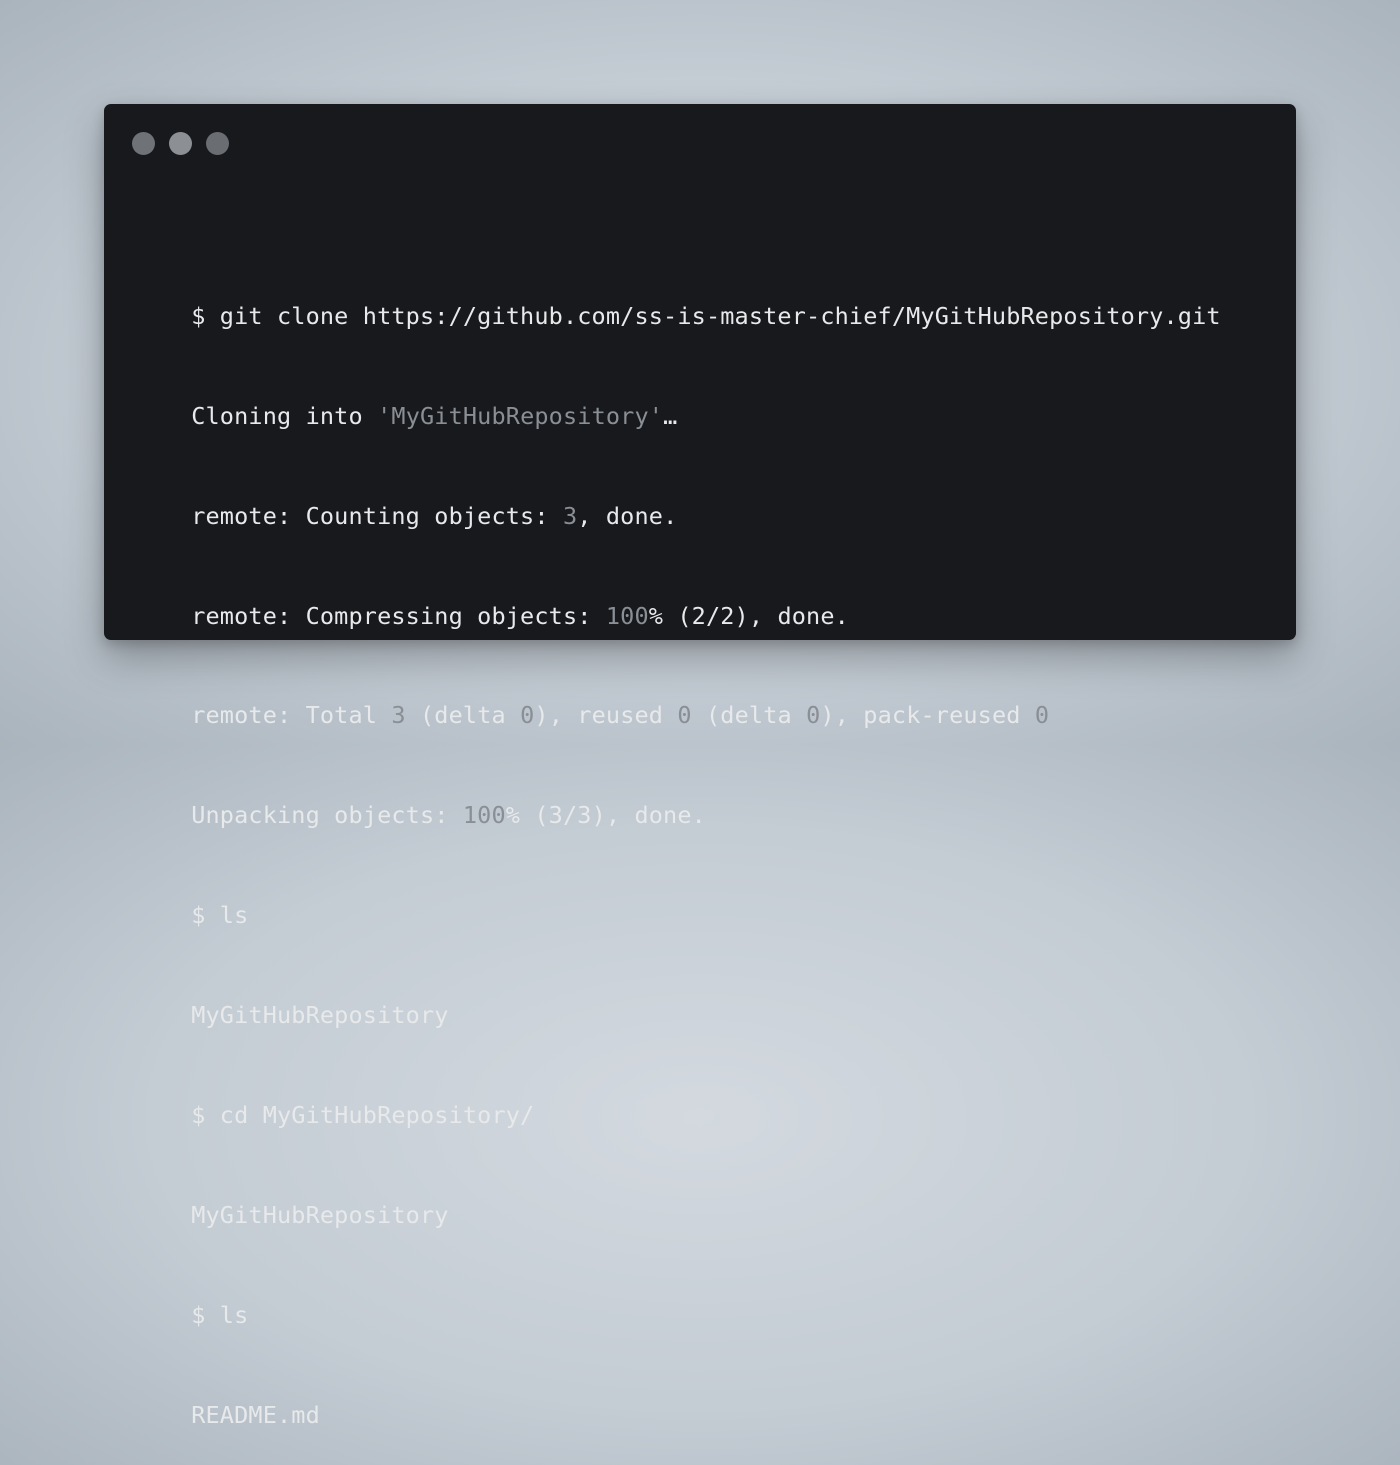 Image resolution: width=1400 pixels, height=1465 pixels. Describe the element at coordinates (217, 143) in the screenshot. I see `maximize-dot` at that location.